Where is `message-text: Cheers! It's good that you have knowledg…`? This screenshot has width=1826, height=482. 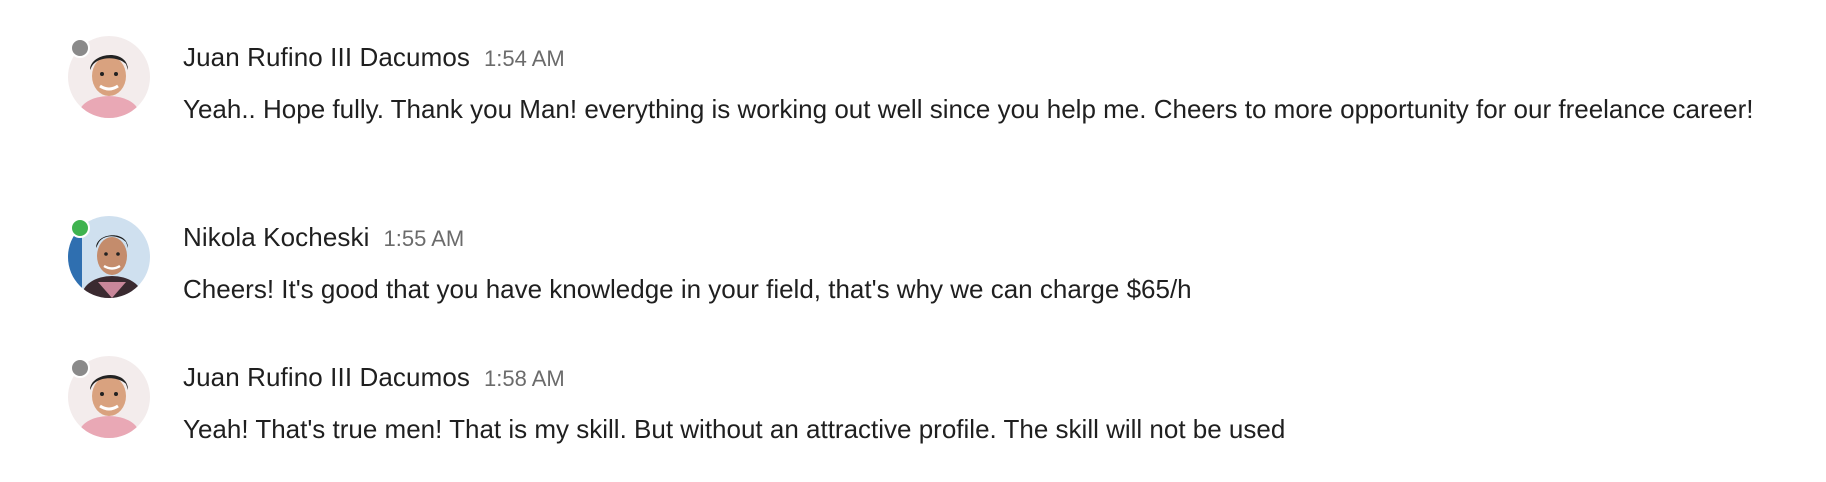 message-text: Cheers! It's good that you have knowledg… is located at coordinates (687, 289).